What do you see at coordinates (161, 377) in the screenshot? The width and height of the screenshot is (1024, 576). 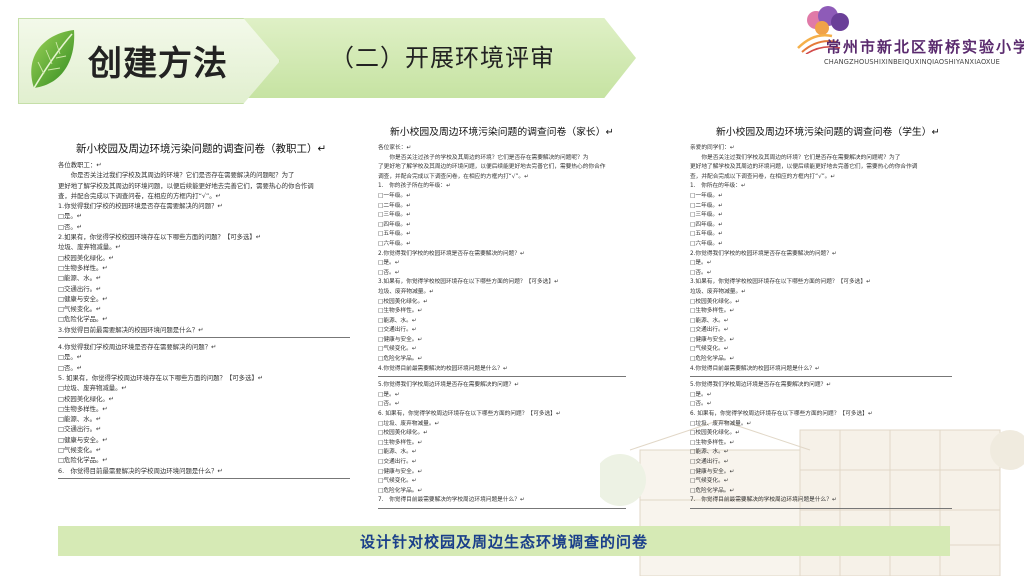 I see `questionnaire-line: 5. 如果有，你觉得学校周边环境存在以下哪些方面的问题？【可多选】↵` at bounding box center [161, 377].